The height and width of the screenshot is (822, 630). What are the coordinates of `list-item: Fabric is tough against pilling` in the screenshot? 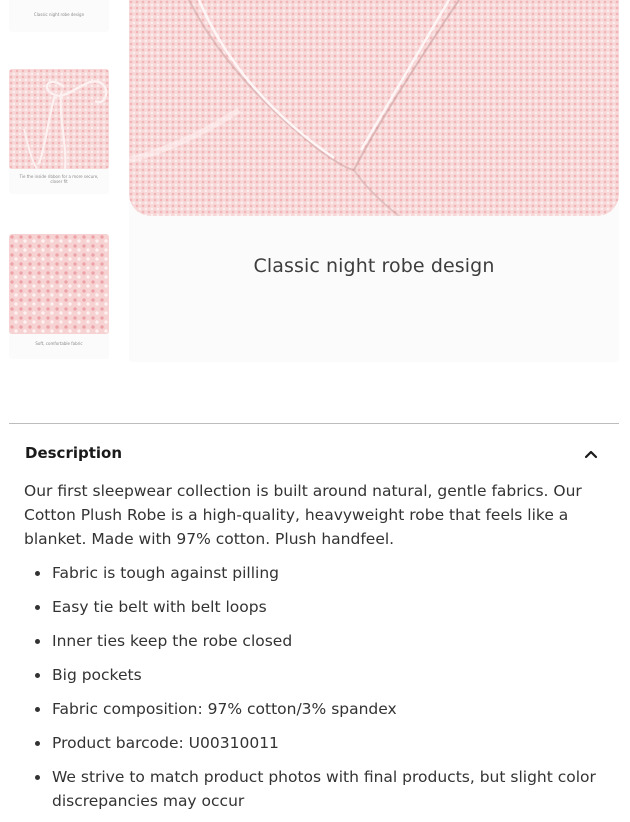 It's located at (323, 573).